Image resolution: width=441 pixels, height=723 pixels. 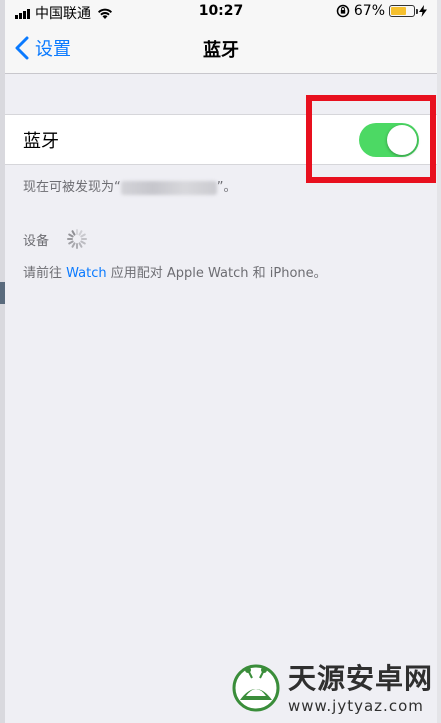 I want to click on watermark-text: 天源安卓网 www.jytyaz.com, so click(x=360, y=686).